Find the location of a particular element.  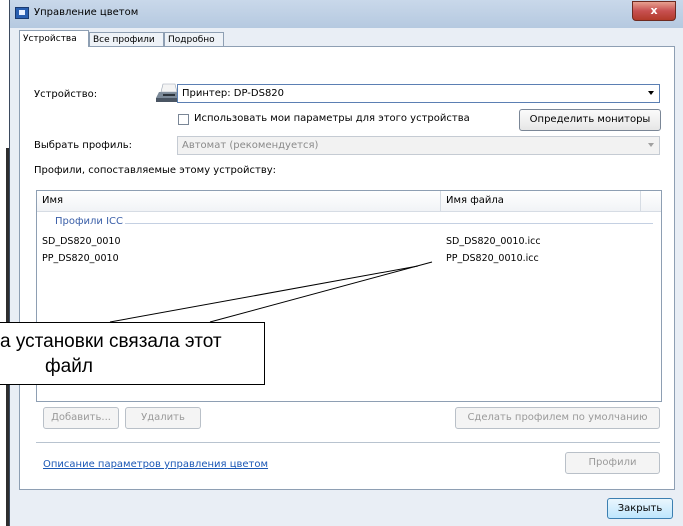

profile-select-value: Автомат (рекомендуется) is located at coordinates (250, 145).